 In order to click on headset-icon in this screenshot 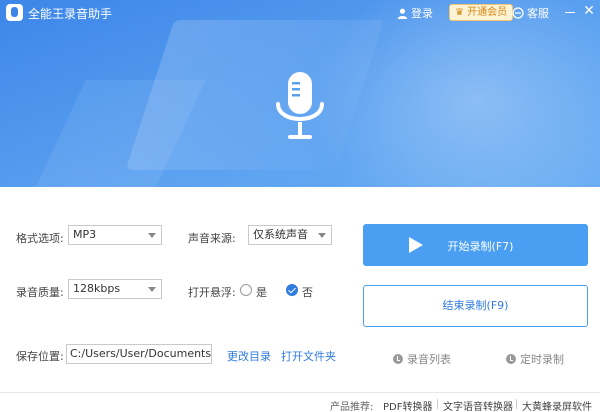, I will do `click(518, 13)`.